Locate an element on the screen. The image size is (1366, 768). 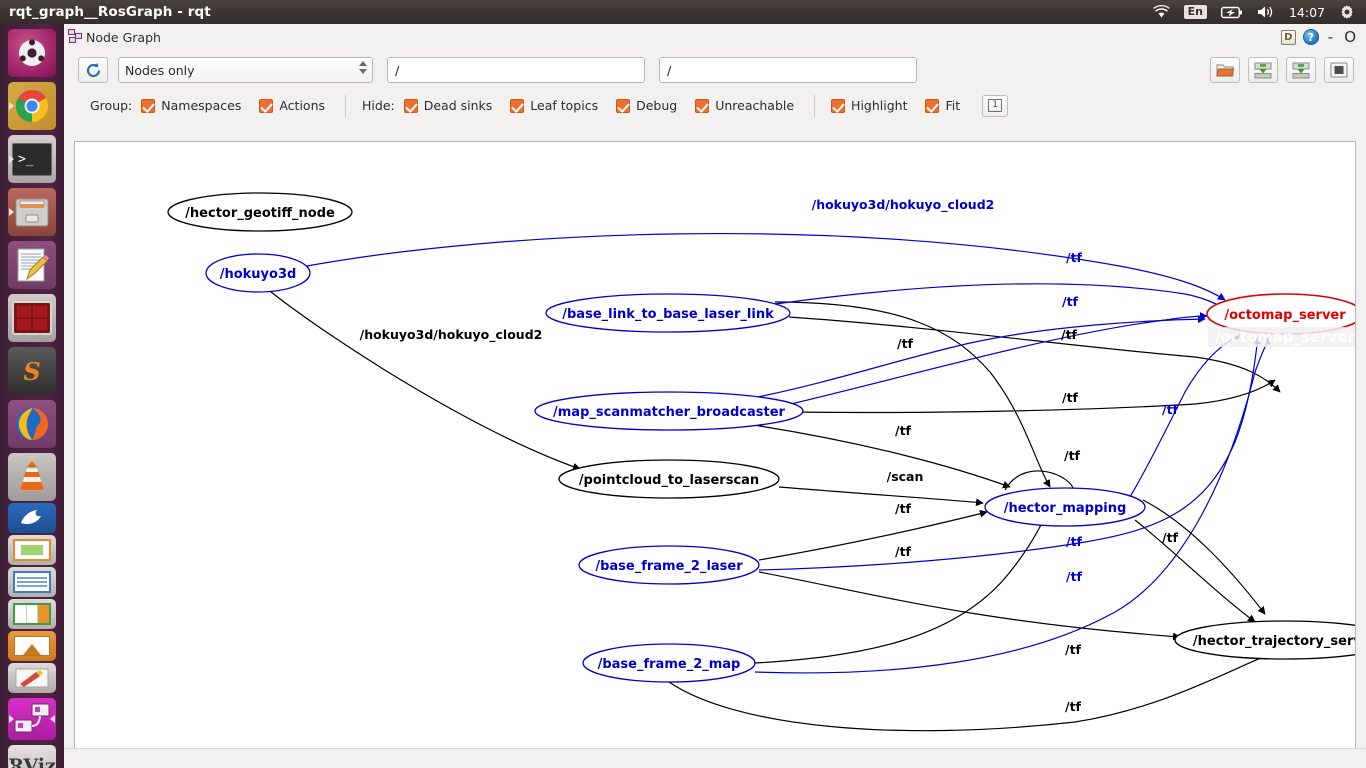
battery-charging-icon is located at coordinates (1232, 12).